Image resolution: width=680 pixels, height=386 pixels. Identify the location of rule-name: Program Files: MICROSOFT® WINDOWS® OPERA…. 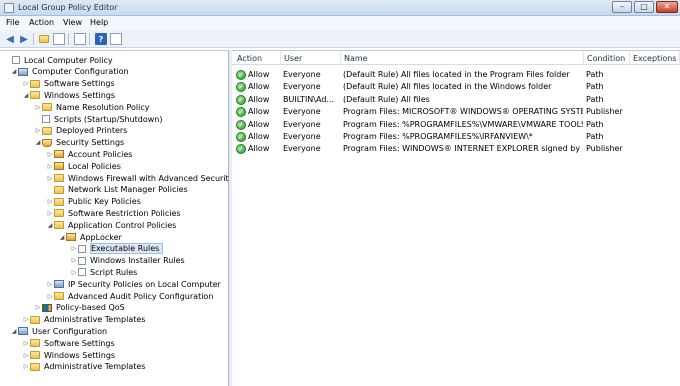
(463, 112).